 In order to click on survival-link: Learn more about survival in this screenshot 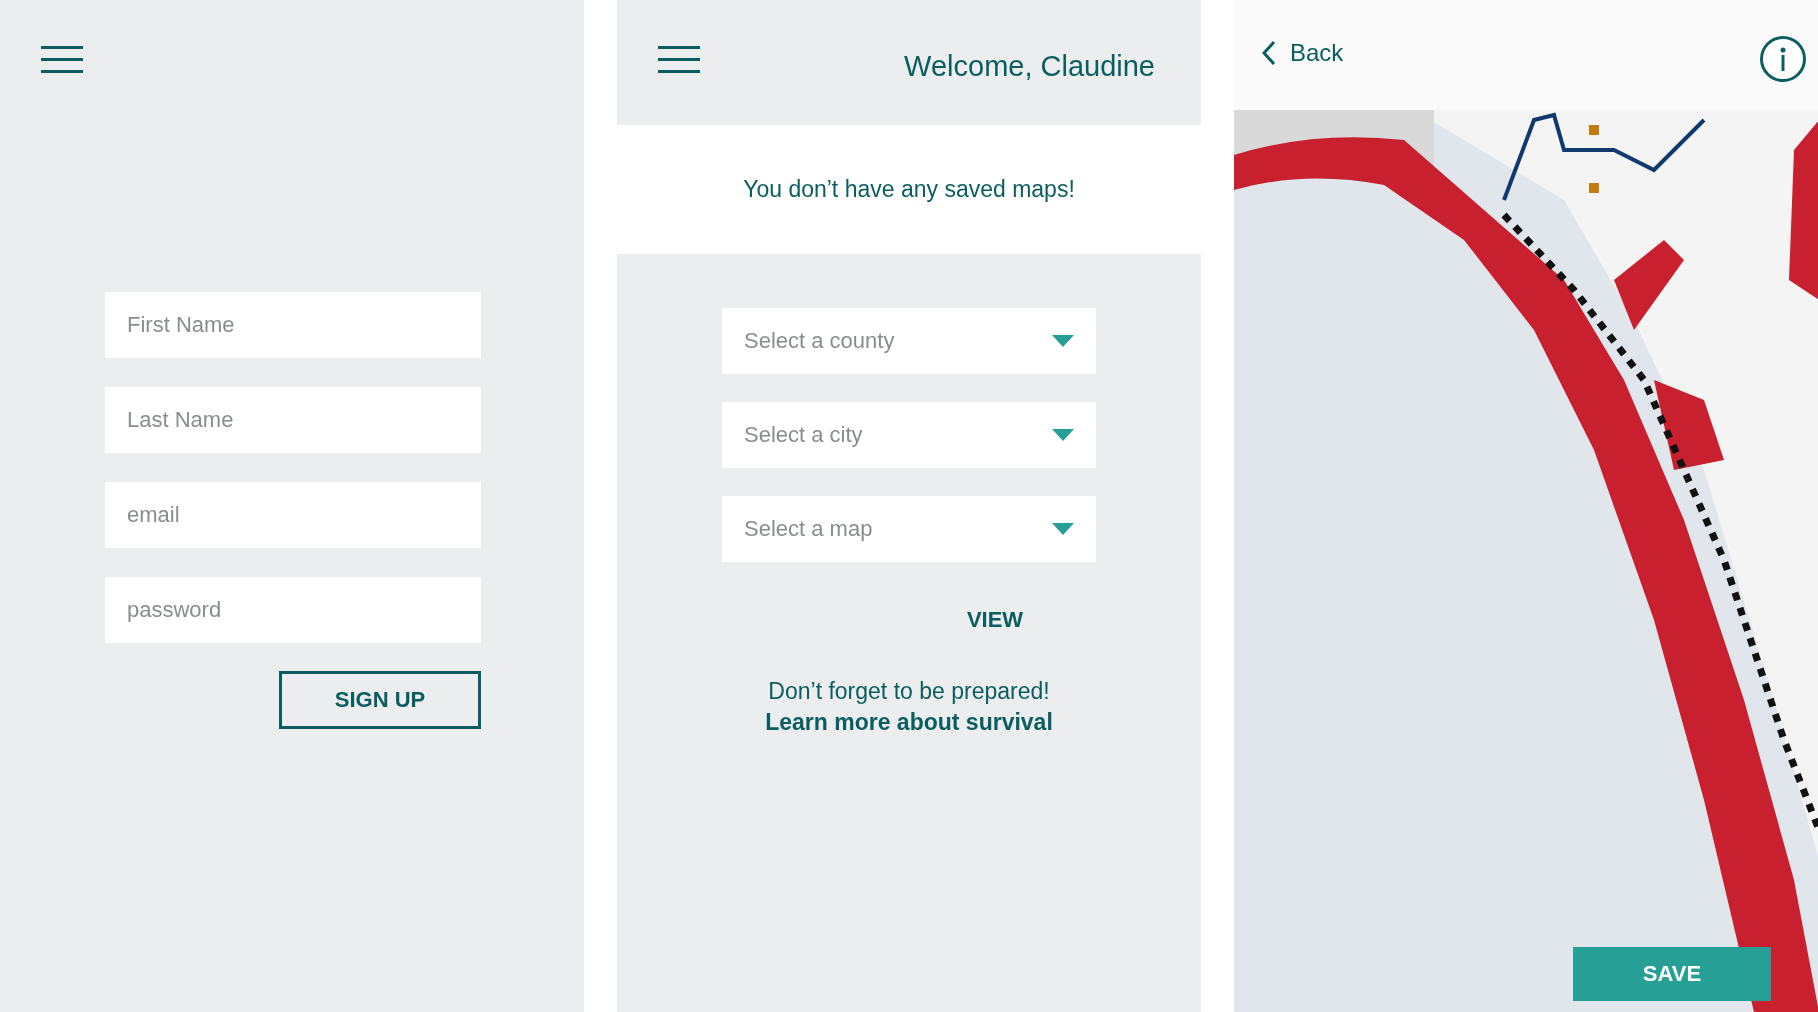, I will do `click(909, 722)`.